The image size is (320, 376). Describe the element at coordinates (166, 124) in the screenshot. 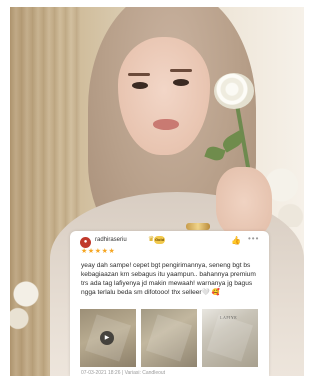

I see `model-lips` at that location.